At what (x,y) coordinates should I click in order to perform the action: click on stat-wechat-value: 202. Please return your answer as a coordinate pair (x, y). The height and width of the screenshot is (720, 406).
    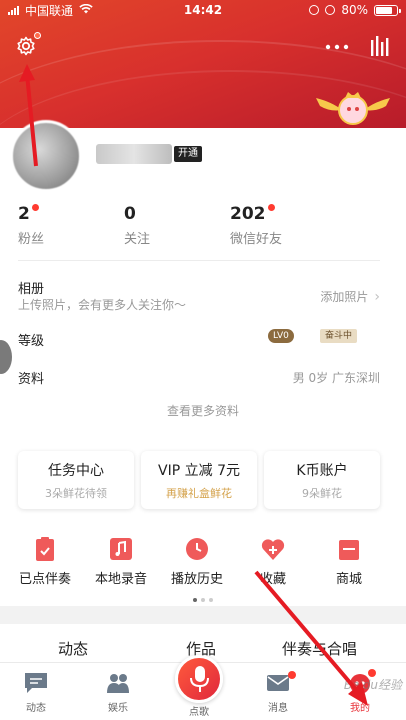
    Looking at the image, I should click on (248, 214).